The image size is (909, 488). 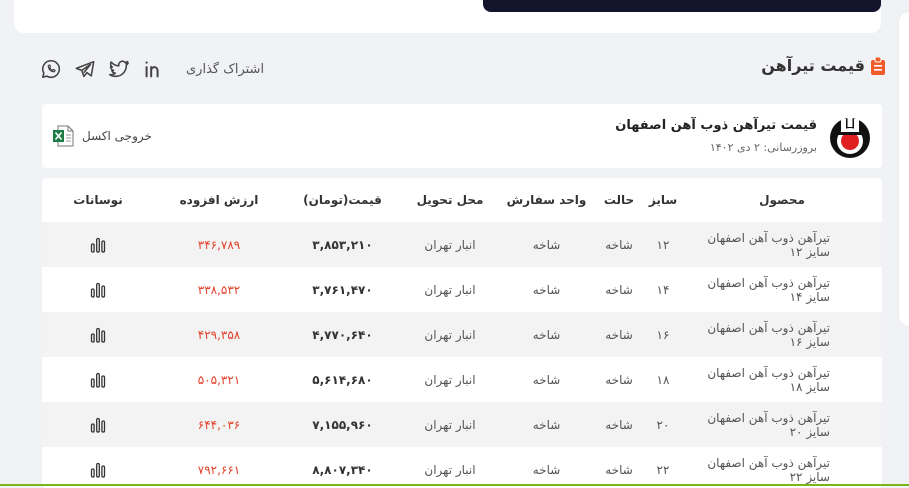 I want to click on cell-vat: ۴۲۹,۳۵۸, so click(x=219, y=334).